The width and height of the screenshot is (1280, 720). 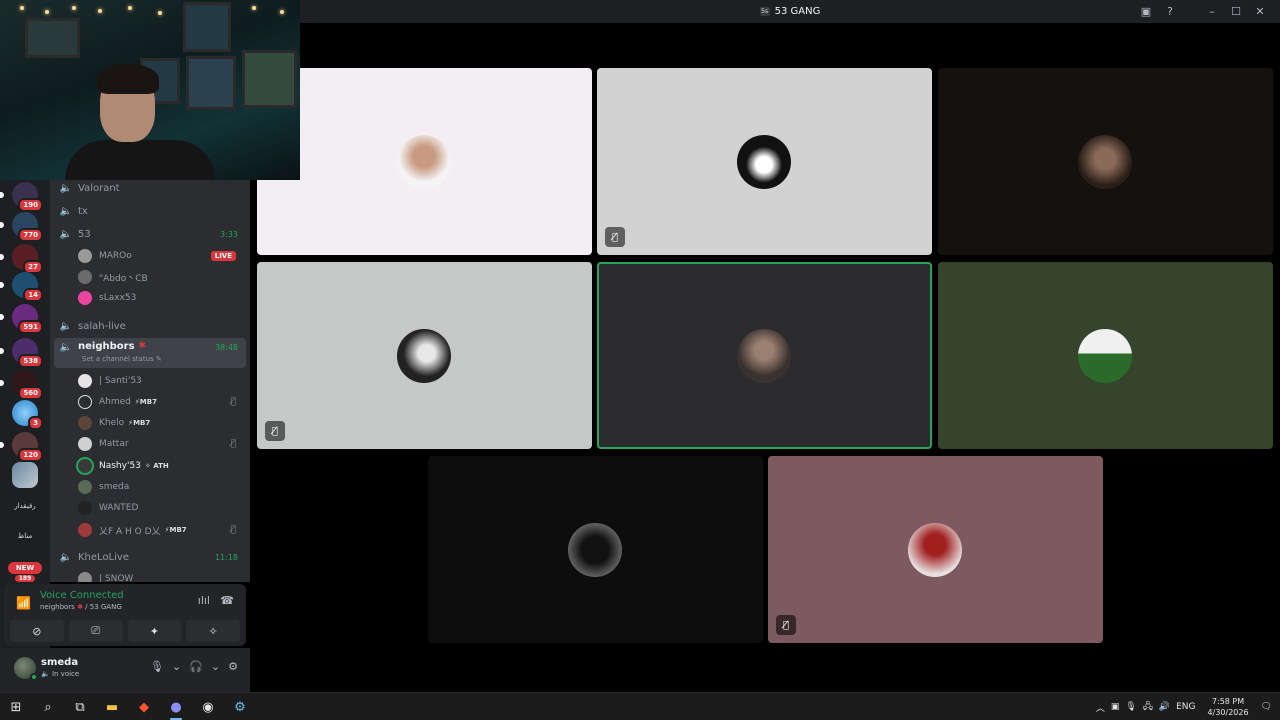 I want to click on notification-icon: 🗨, so click(x=1266, y=707).